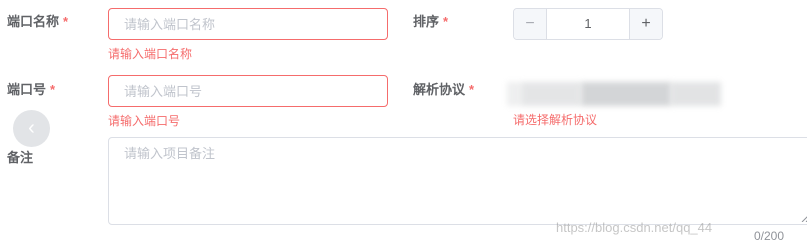 This screenshot has height=249, width=807. I want to click on port-name-input, so click(248, 24).